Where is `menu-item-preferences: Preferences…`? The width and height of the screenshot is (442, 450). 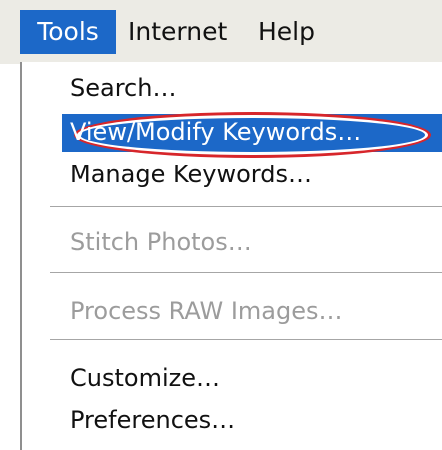
menu-item-preferences: Preferences… is located at coordinates (152, 420).